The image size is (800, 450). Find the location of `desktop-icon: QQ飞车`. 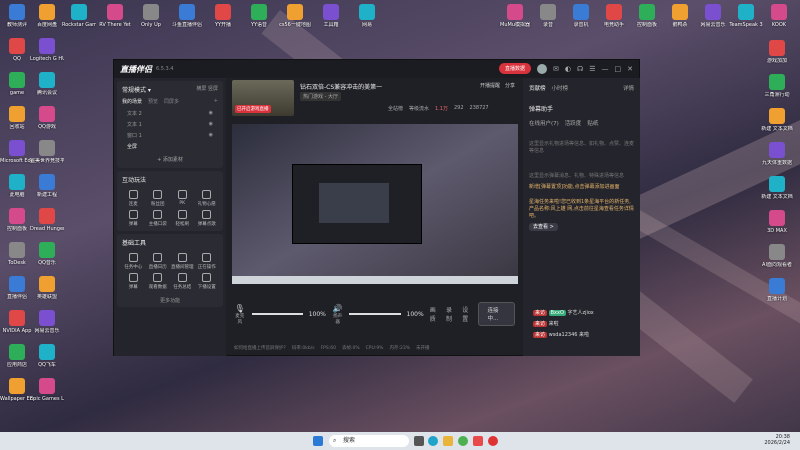

desktop-icon: QQ飞车 is located at coordinates (47, 356).